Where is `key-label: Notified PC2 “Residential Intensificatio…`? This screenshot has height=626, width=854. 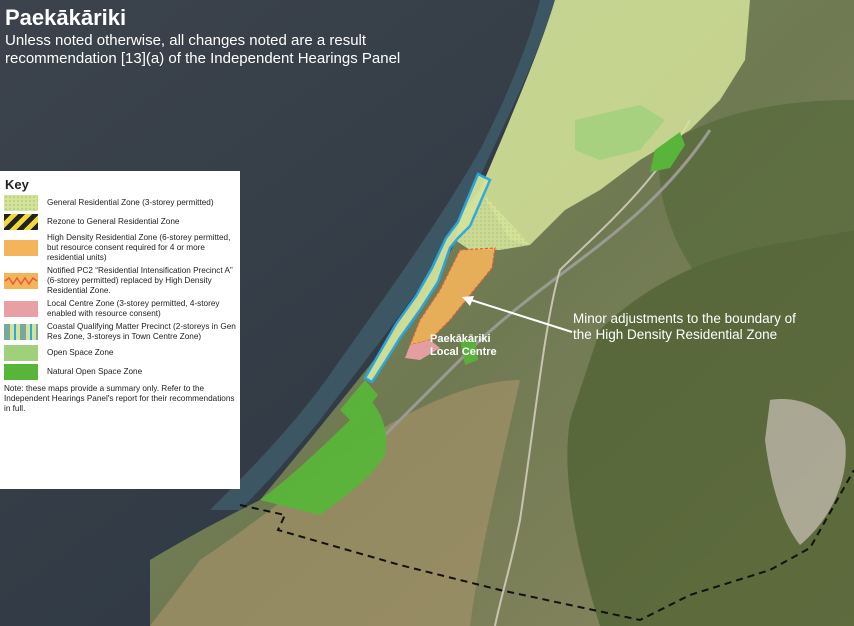
key-label: Notified PC2 “Residential Intensificatio… is located at coordinates (140, 280).